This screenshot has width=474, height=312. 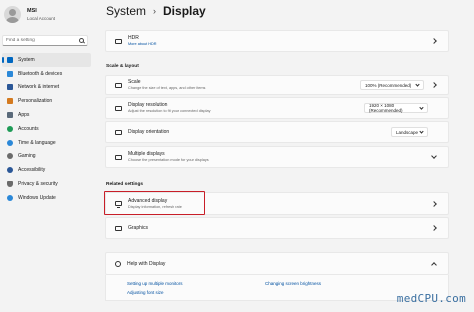 What do you see at coordinates (277, 132) in the screenshot?
I see `orientation-card: Display orientation Landscape` at bounding box center [277, 132].